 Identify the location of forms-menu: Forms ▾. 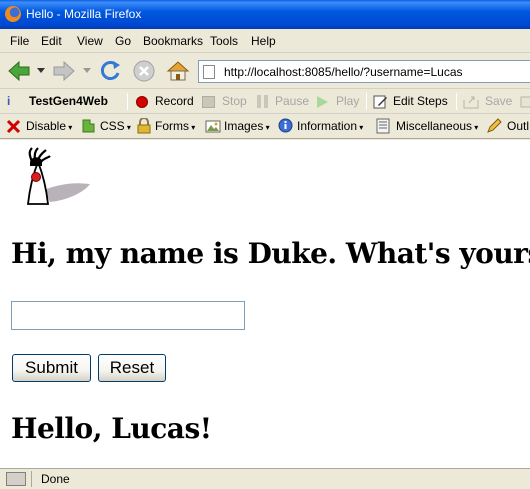
(175, 126).